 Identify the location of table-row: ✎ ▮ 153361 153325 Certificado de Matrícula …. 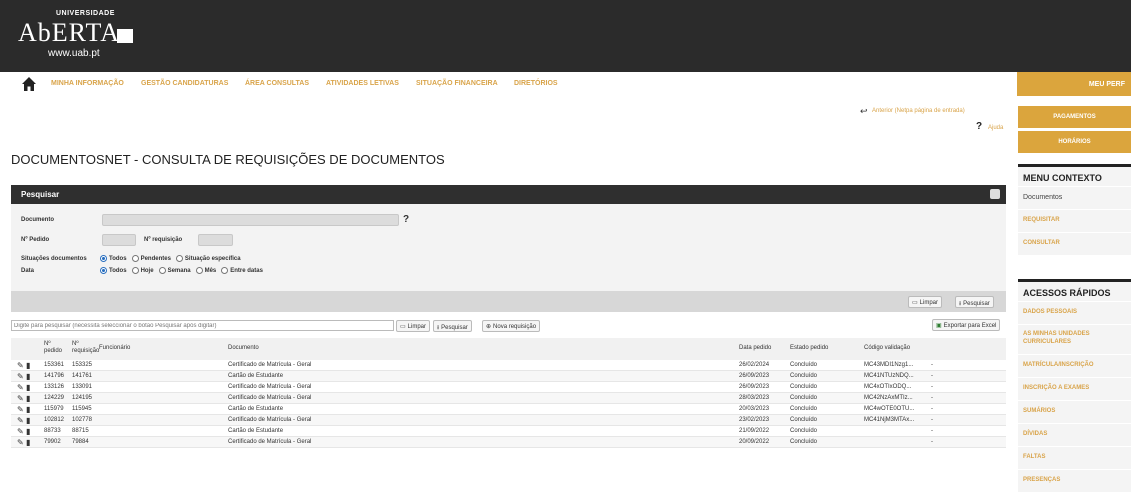
(508, 365).